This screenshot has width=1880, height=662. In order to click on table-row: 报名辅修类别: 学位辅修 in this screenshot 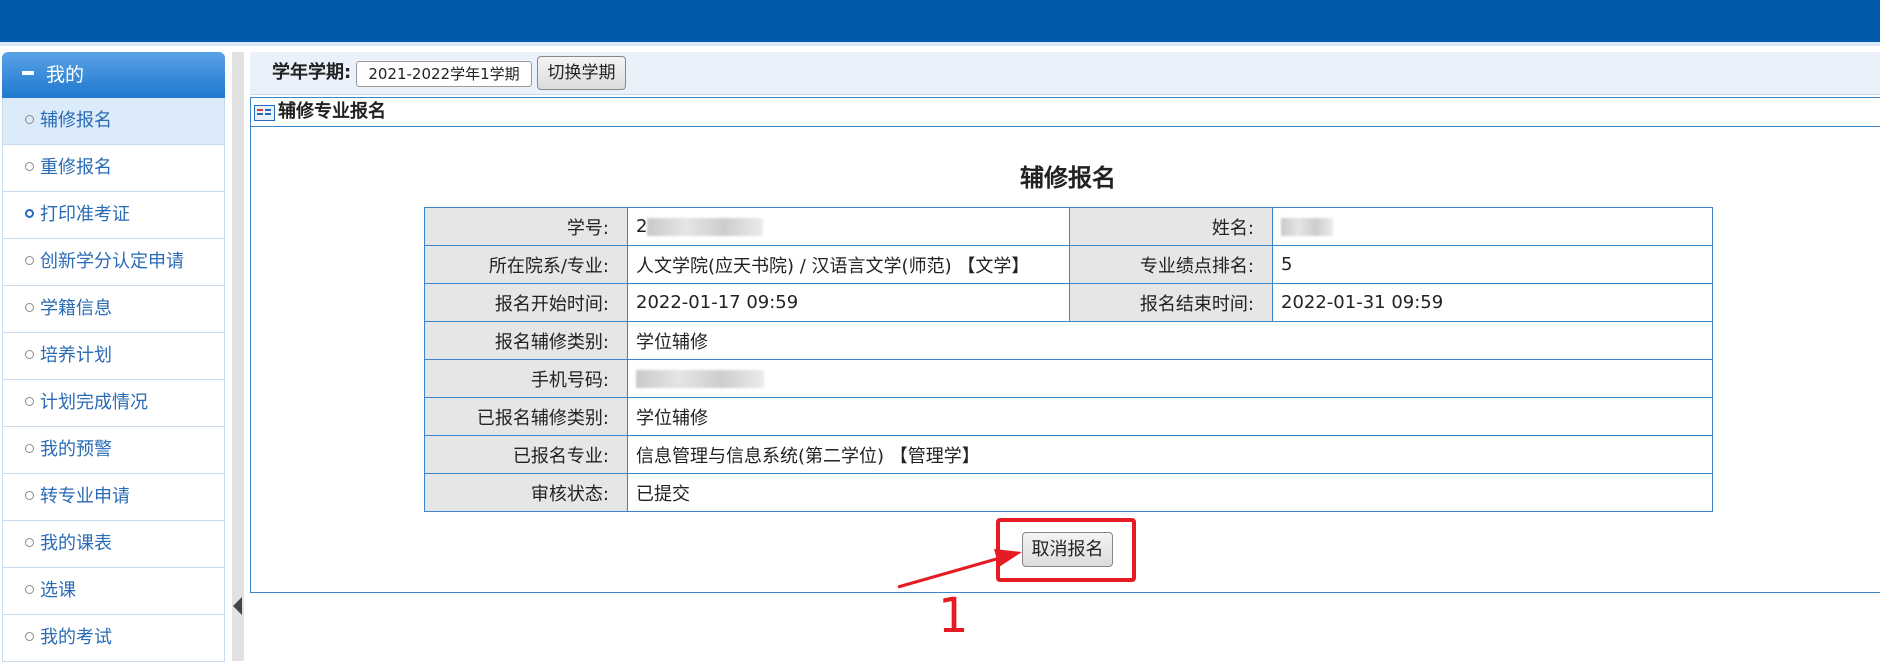, I will do `click(1068, 340)`.